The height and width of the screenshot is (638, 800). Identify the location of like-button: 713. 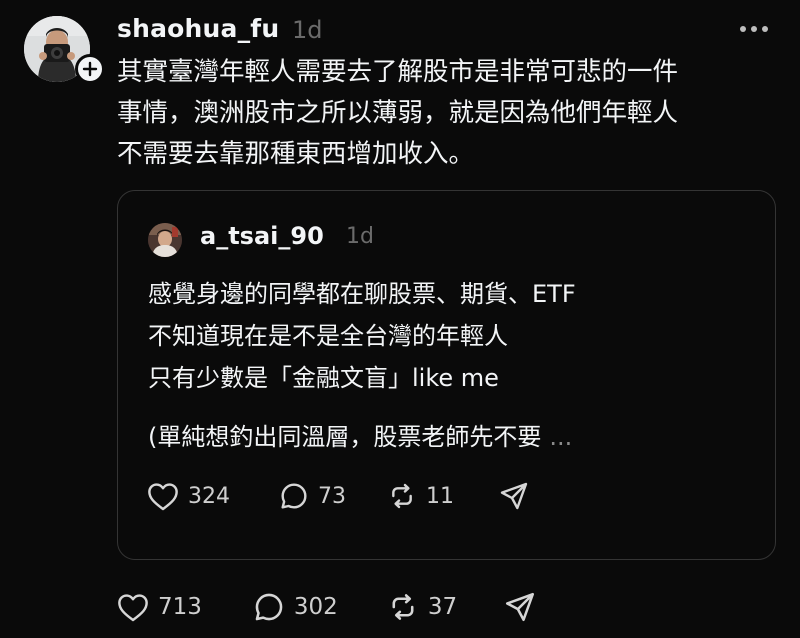
(159, 607).